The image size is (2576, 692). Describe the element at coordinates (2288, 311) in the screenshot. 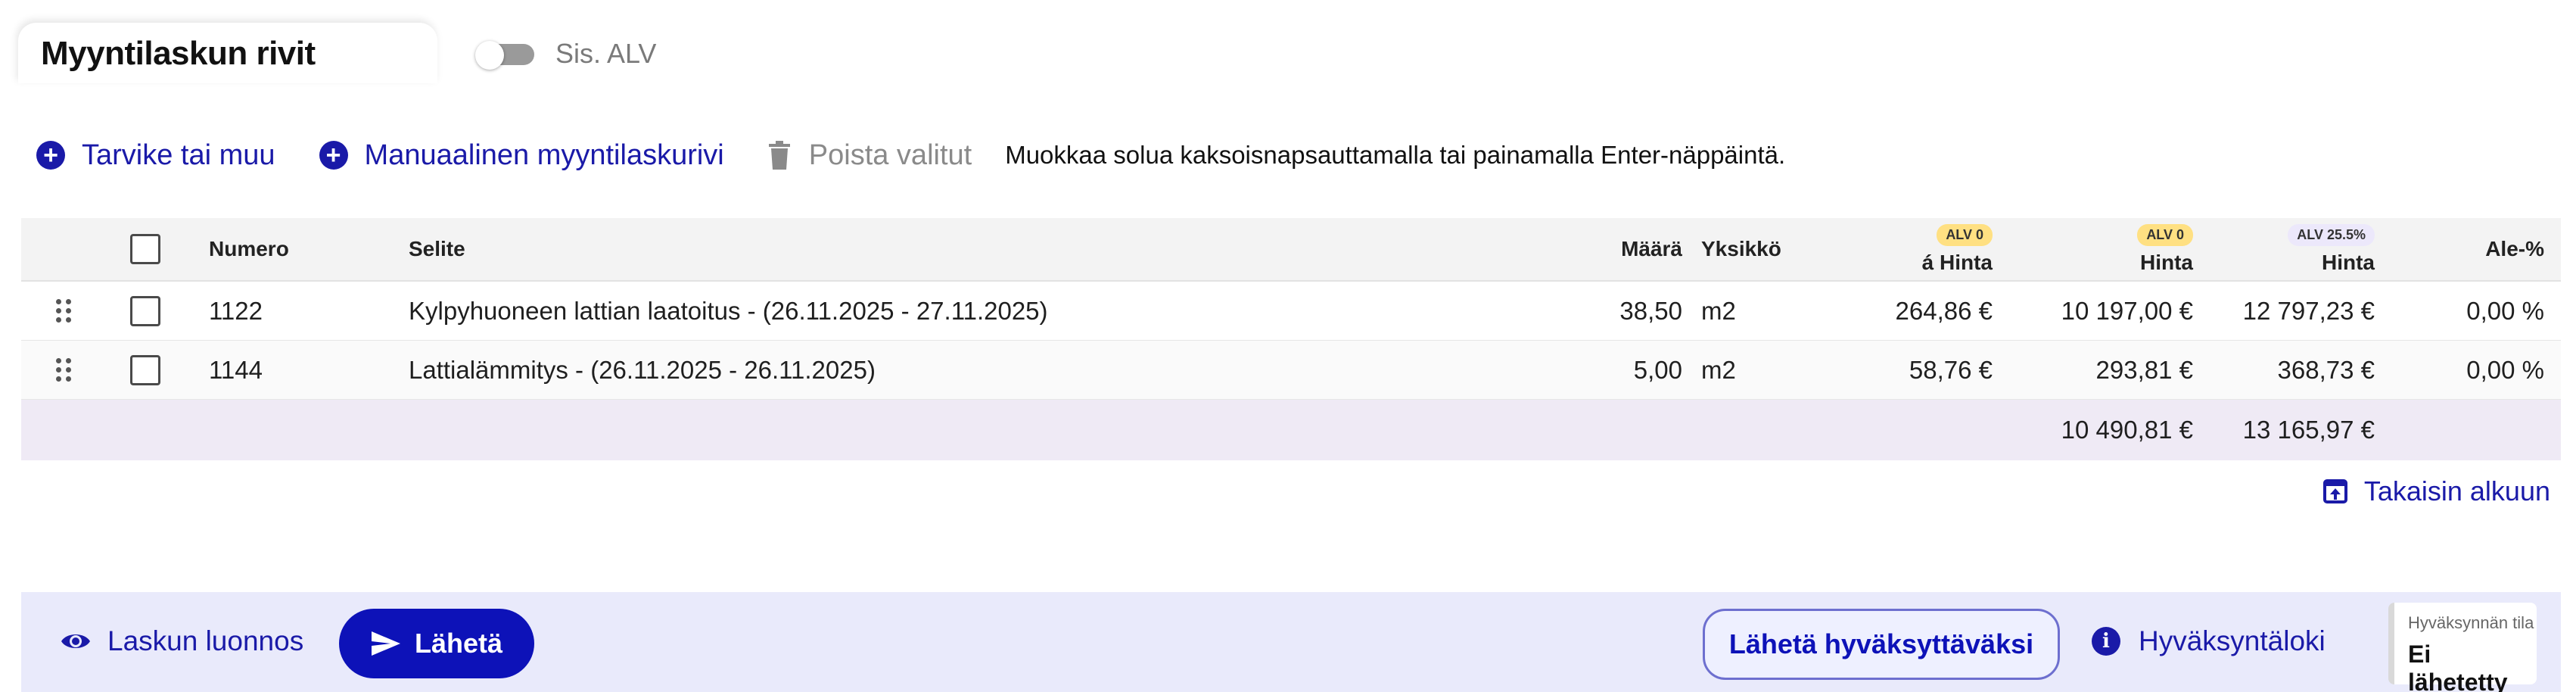

I see `cell-price-vat: 12 797,23 €` at that location.